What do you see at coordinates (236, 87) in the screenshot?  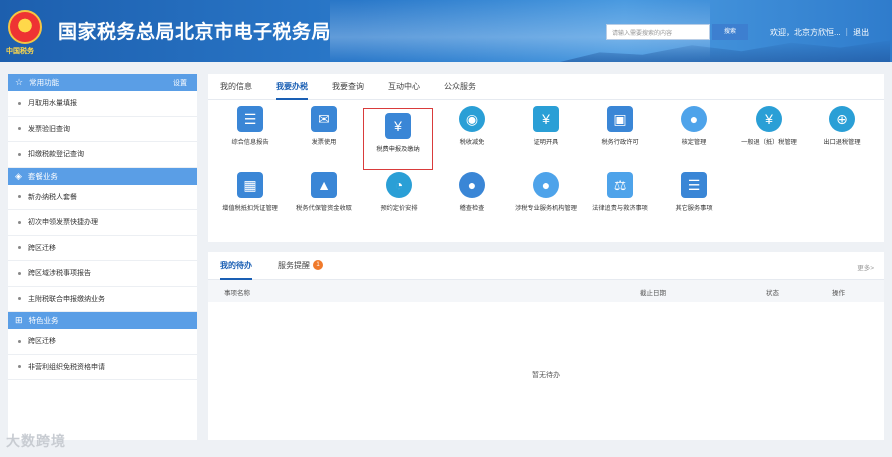 I see `tab-my-info: 我的信息` at bounding box center [236, 87].